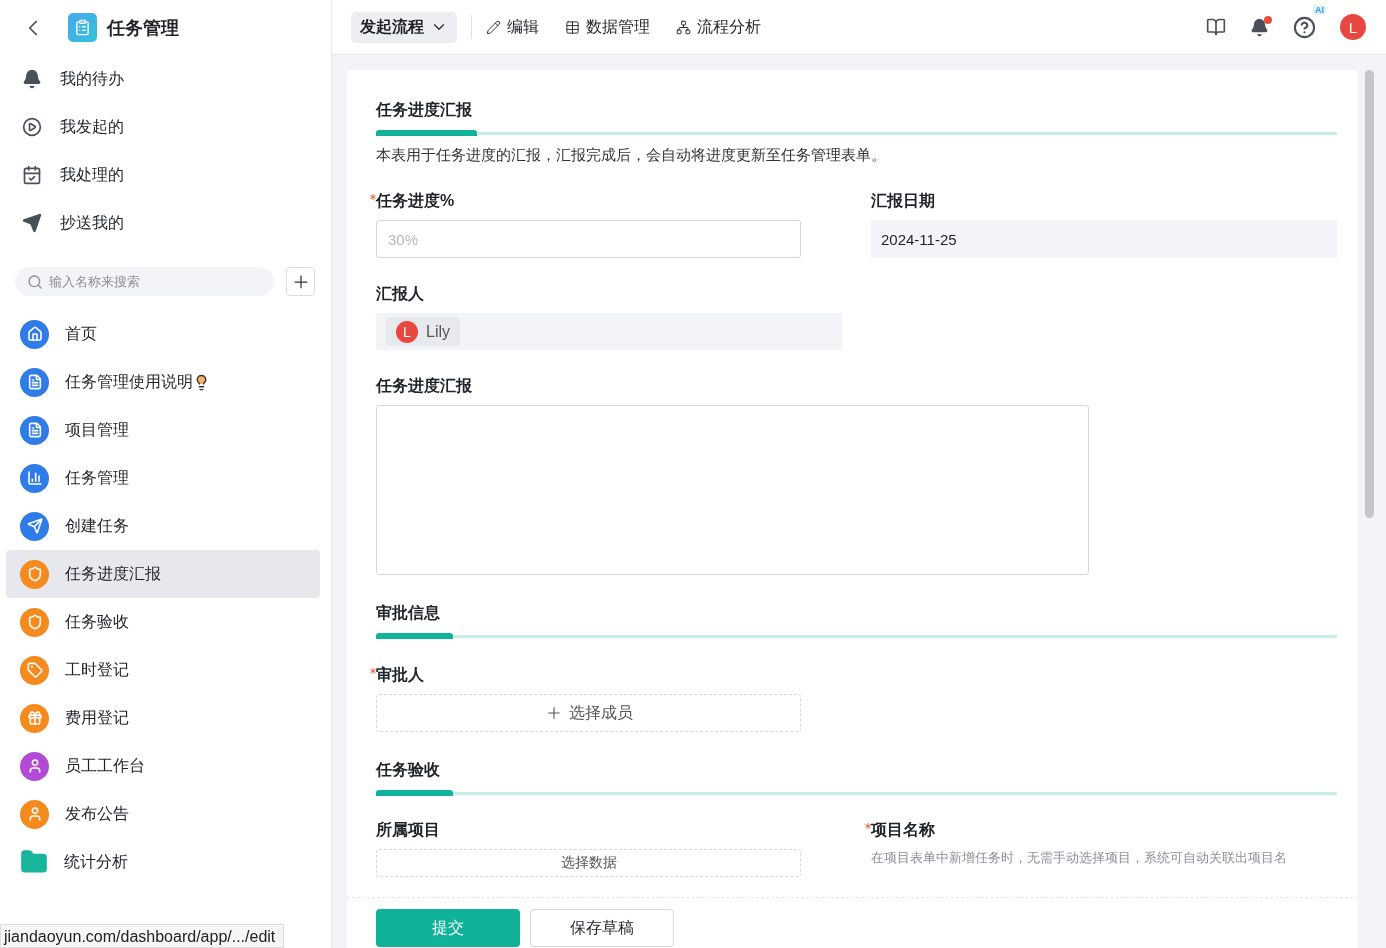  What do you see at coordinates (588, 713) in the screenshot?
I see `select-member-button: 选择成员` at bounding box center [588, 713].